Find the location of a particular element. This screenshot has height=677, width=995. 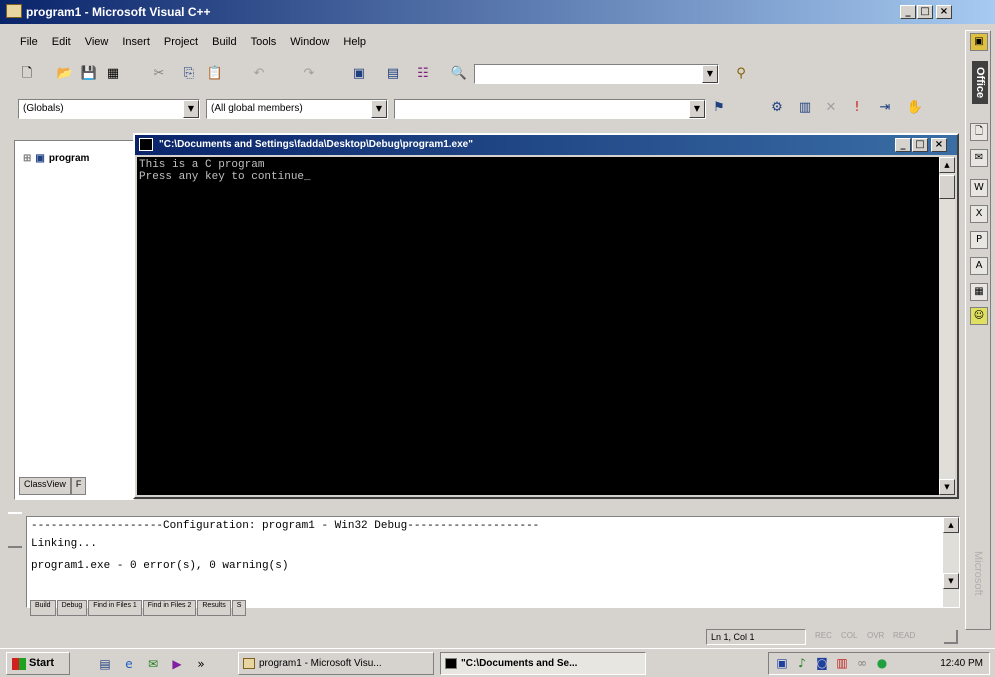

media-player-icon: ▶ is located at coordinates (177, 664).